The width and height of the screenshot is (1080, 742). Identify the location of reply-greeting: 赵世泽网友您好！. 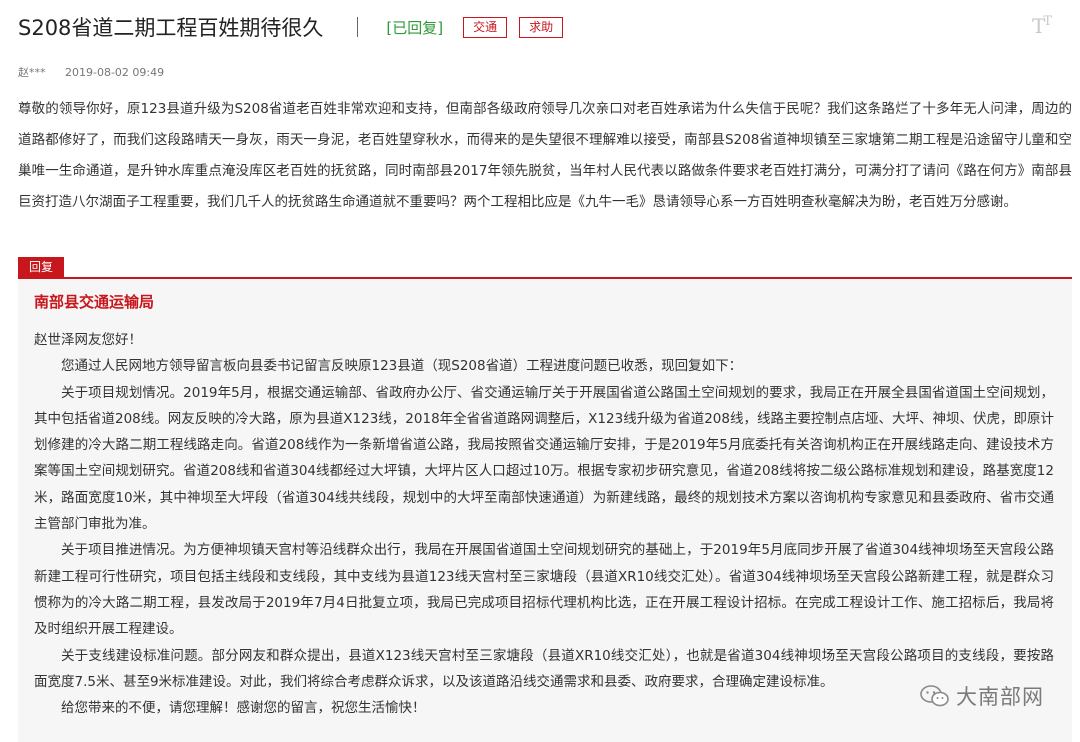
(88, 340).